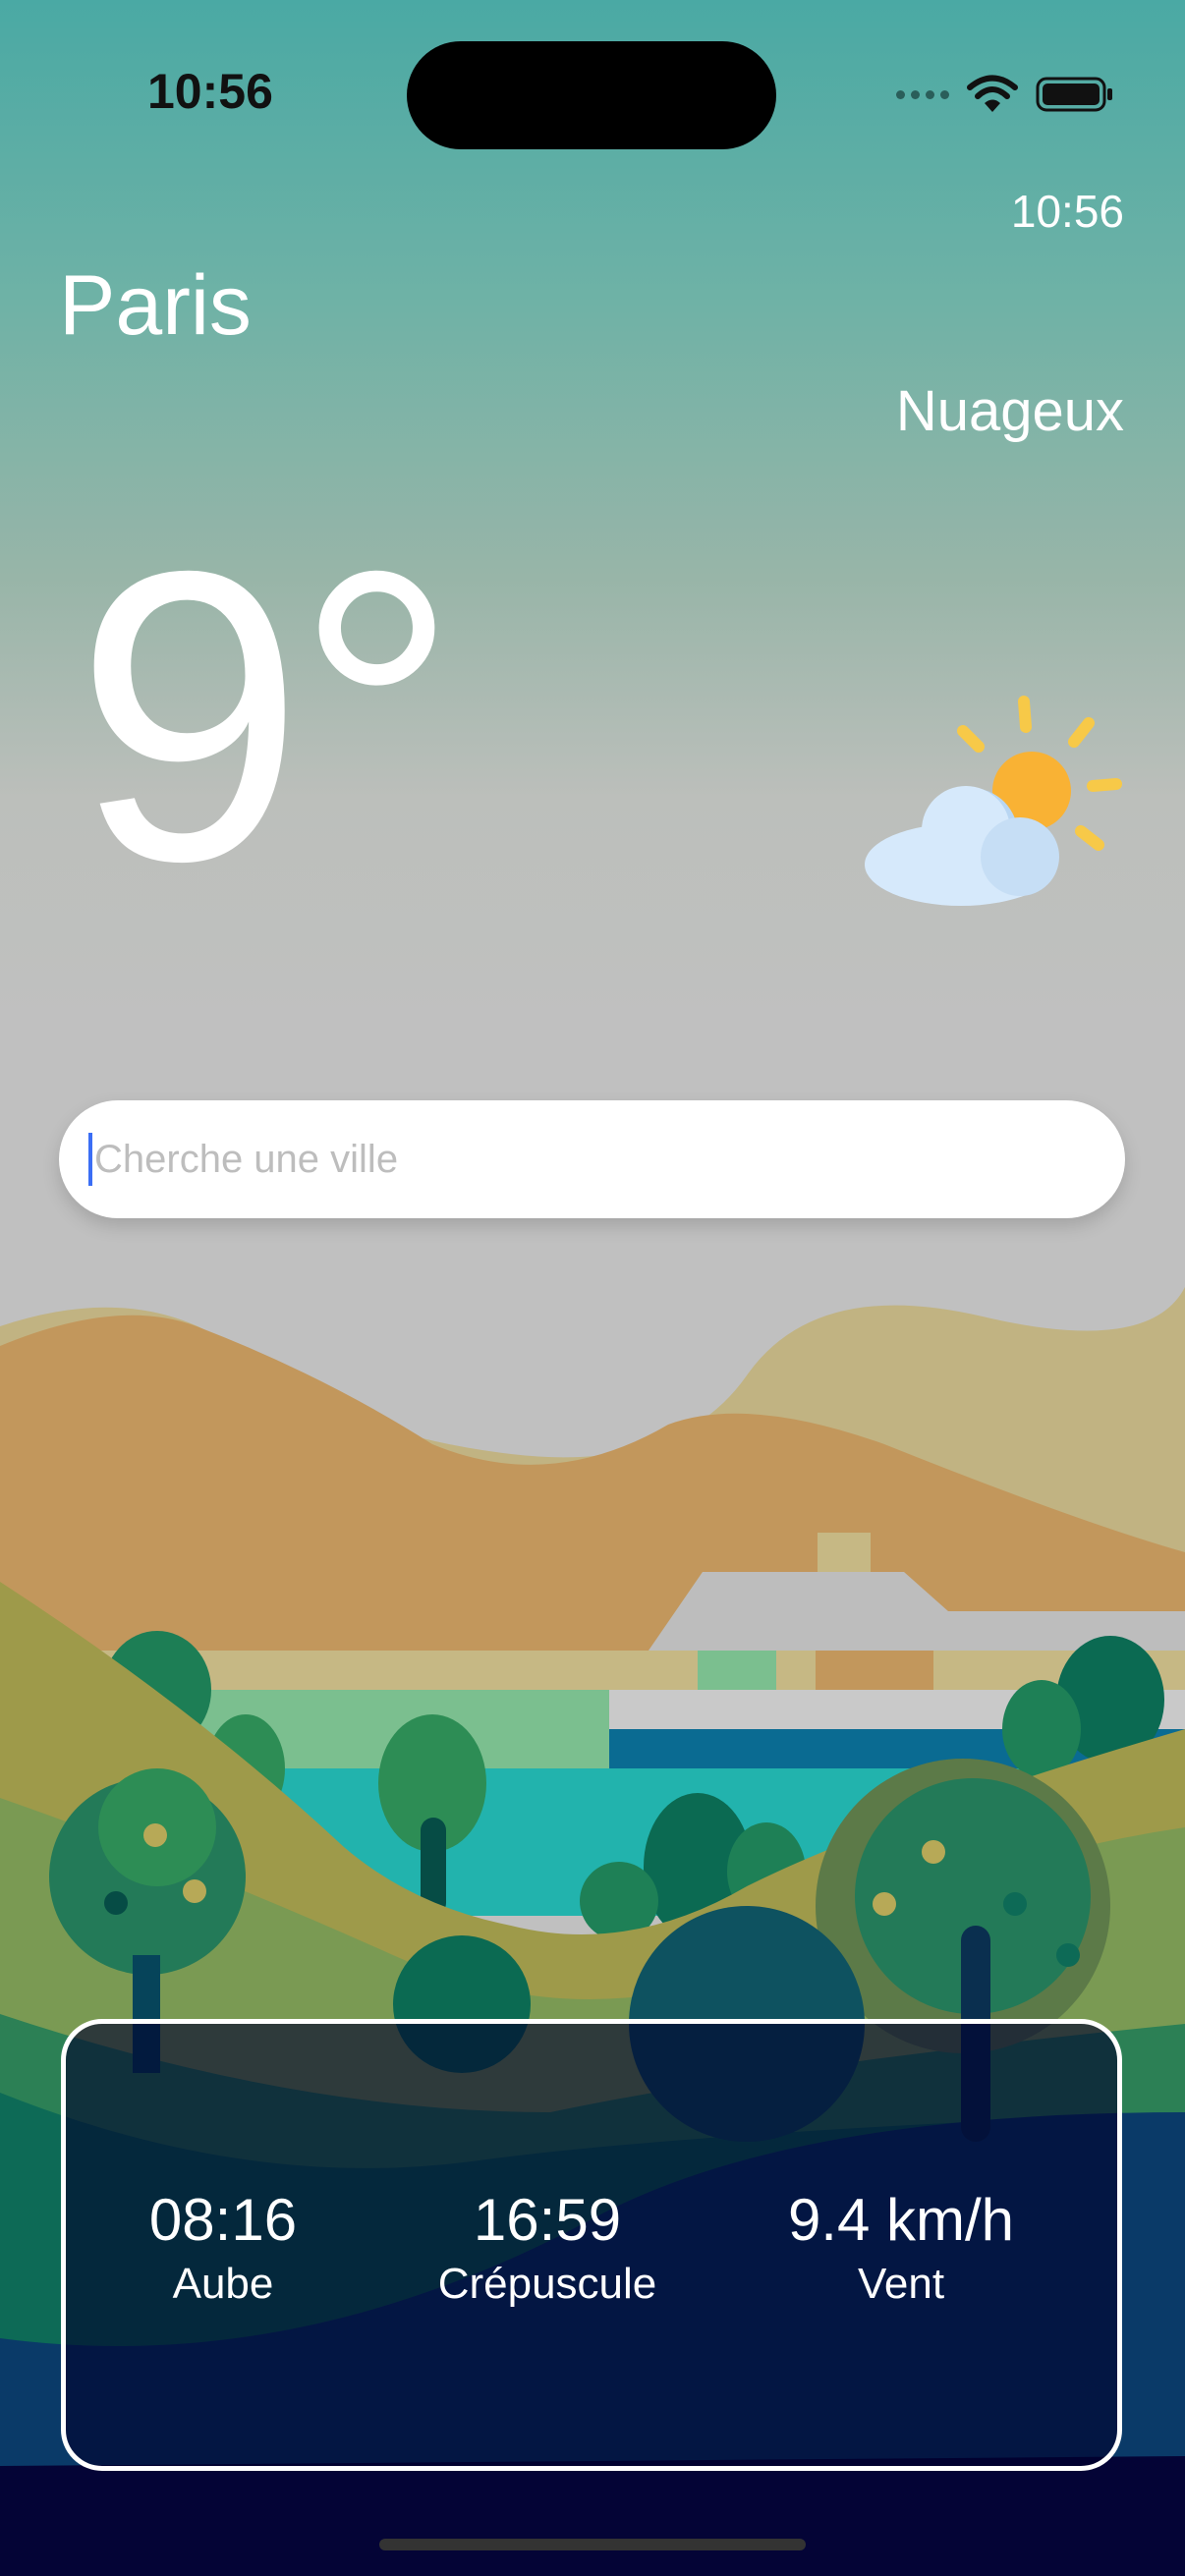 This screenshot has width=1185, height=2576. Describe the element at coordinates (223, 2284) in the screenshot. I see `dawn-label: Aube` at that location.